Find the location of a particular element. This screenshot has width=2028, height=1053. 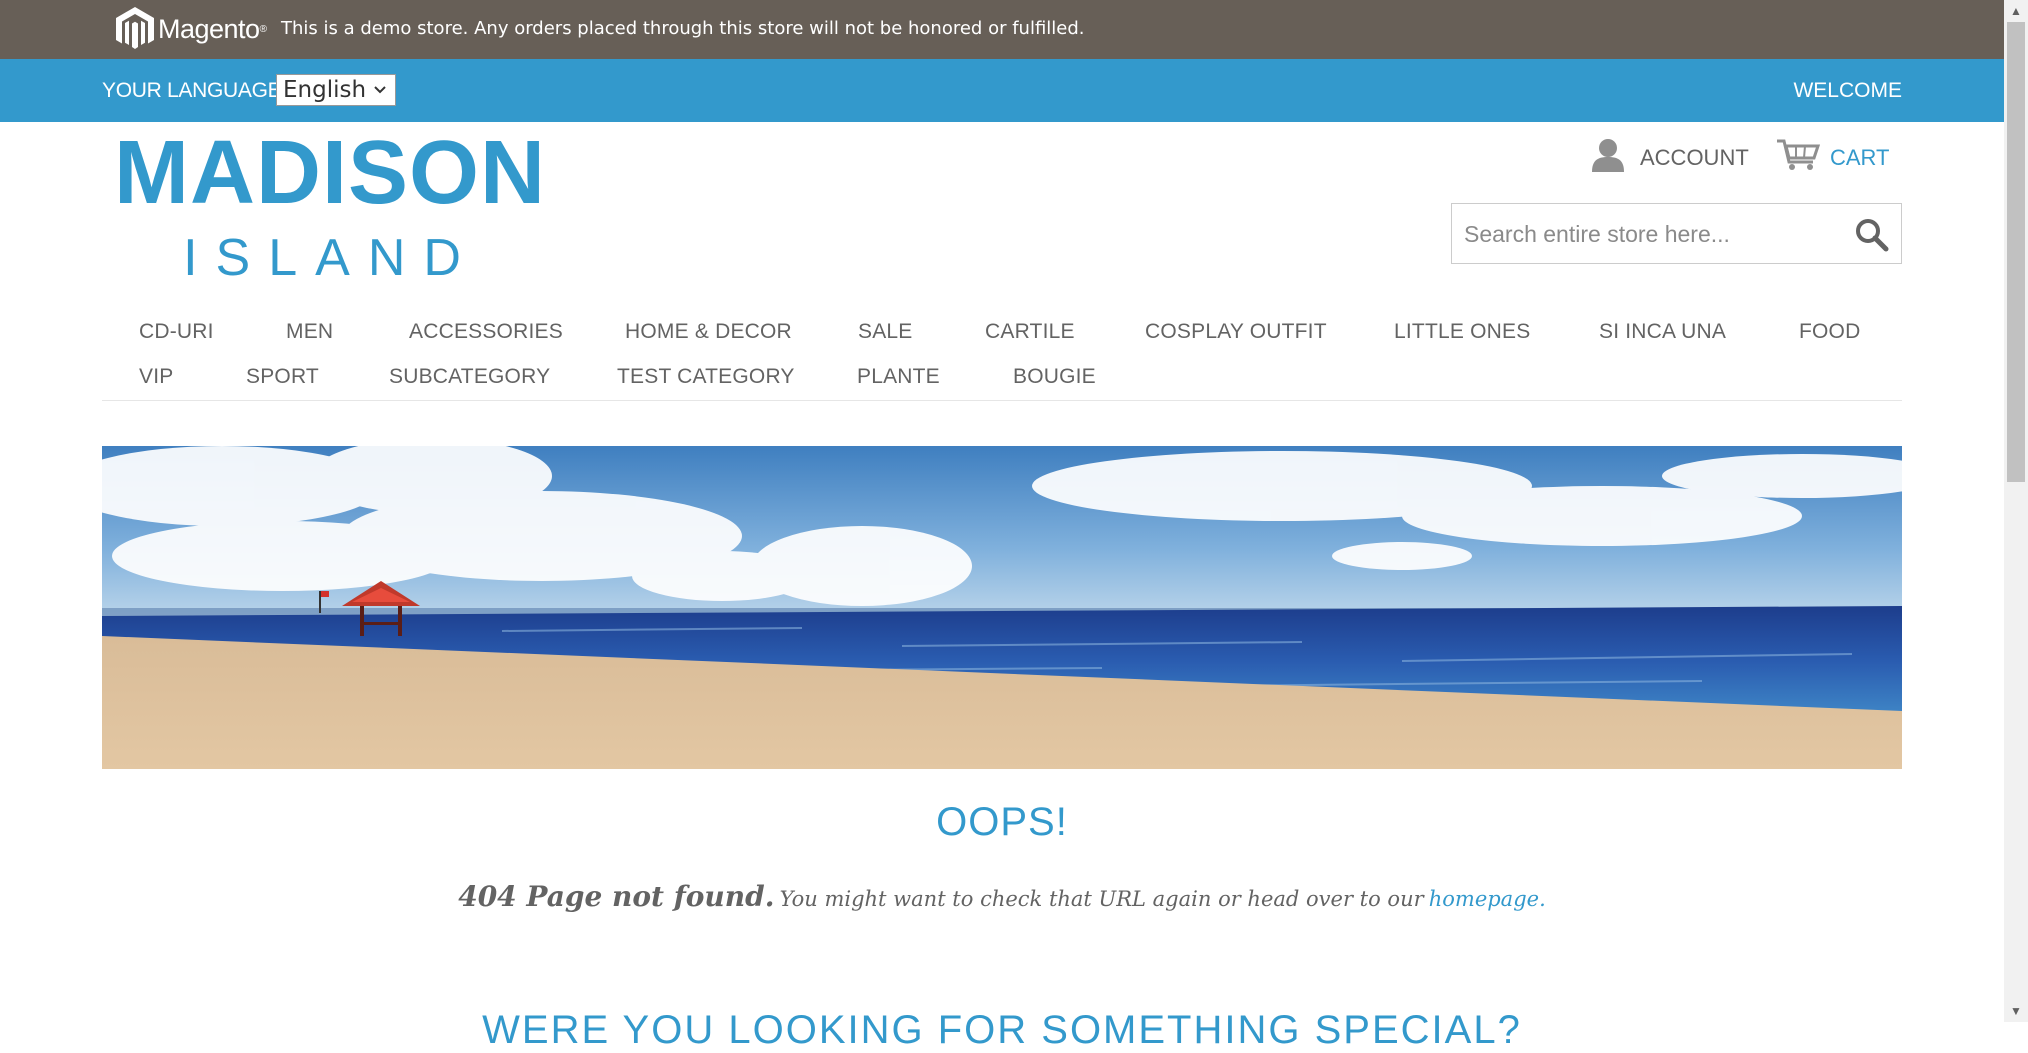

nav-item-sport: SPORT is located at coordinates (282, 377).